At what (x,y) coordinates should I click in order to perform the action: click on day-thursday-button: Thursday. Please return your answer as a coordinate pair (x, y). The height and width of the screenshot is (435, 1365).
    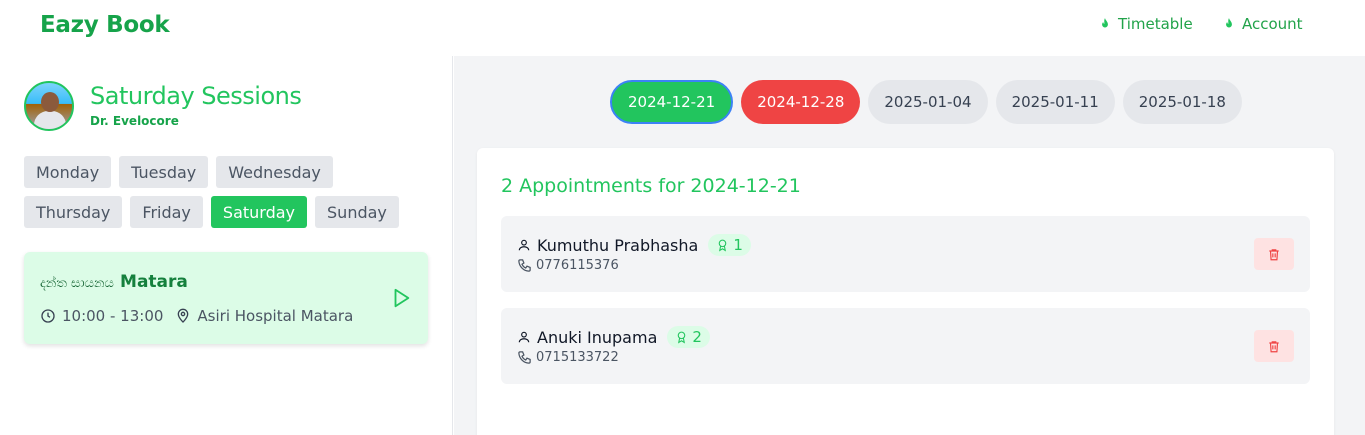
    Looking at the image, I should click on (73, 212).